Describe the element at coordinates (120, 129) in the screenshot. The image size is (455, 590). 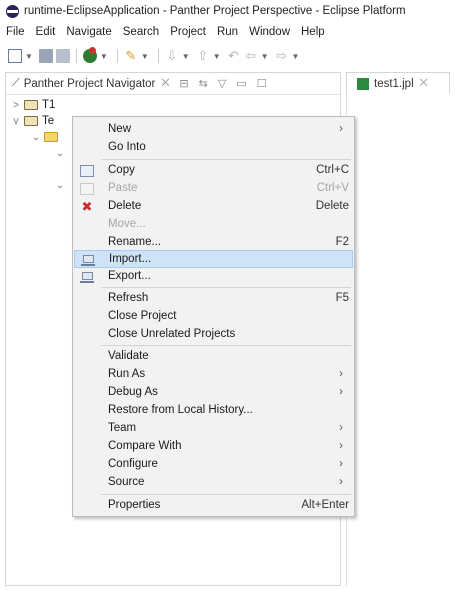
I see `menu-item-label: New` at that location.